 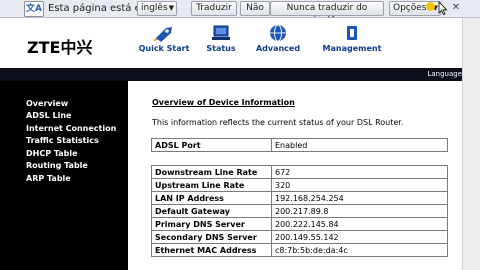 I want to click on highlight-dot-icon, so click(x=430, y=6).